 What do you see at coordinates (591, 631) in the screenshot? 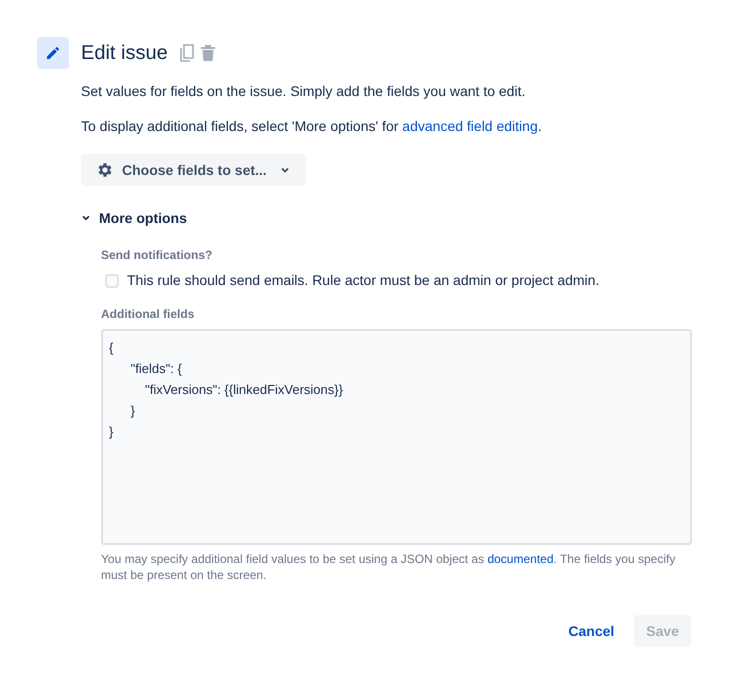
I see `cancel-button: Cancel` at bounding box center [591, 631].